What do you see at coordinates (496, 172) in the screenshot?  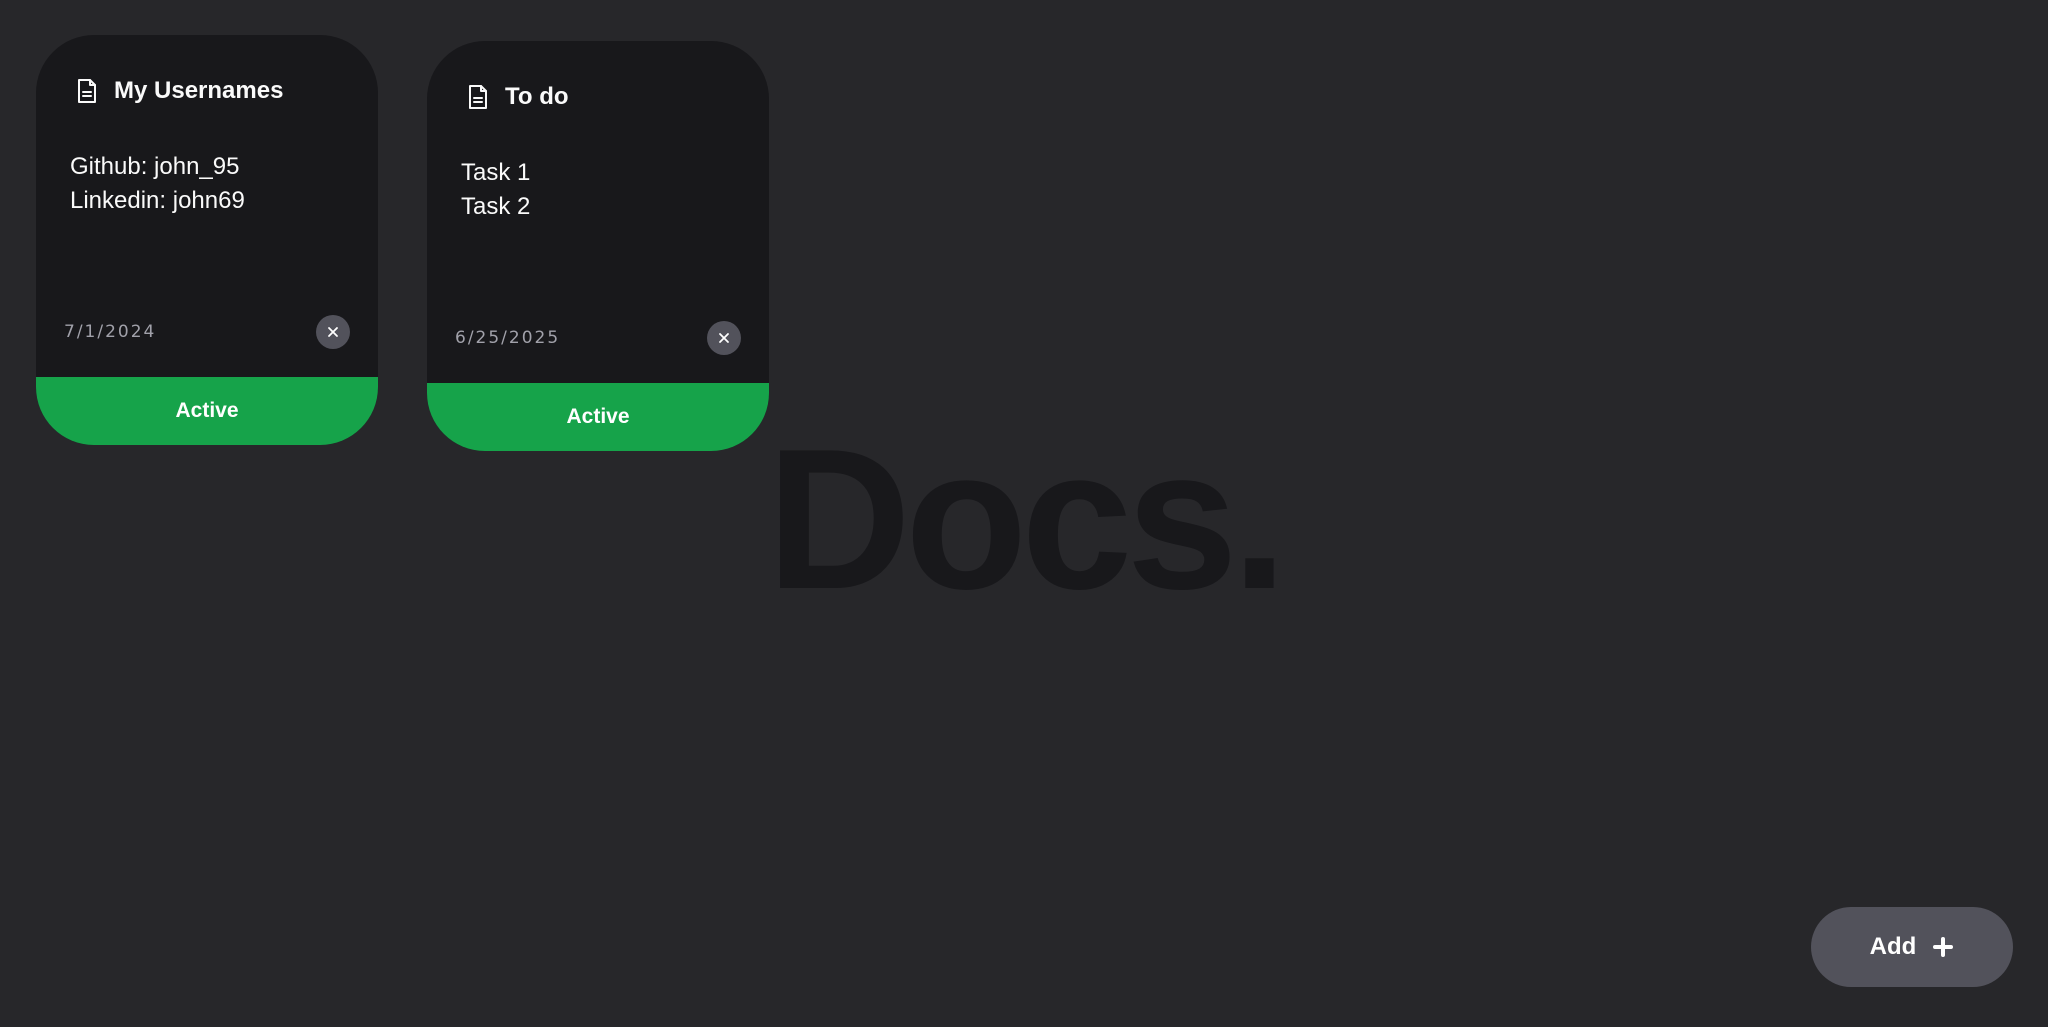 I see `note-line: Task 1` at bounding box center [496, 172].